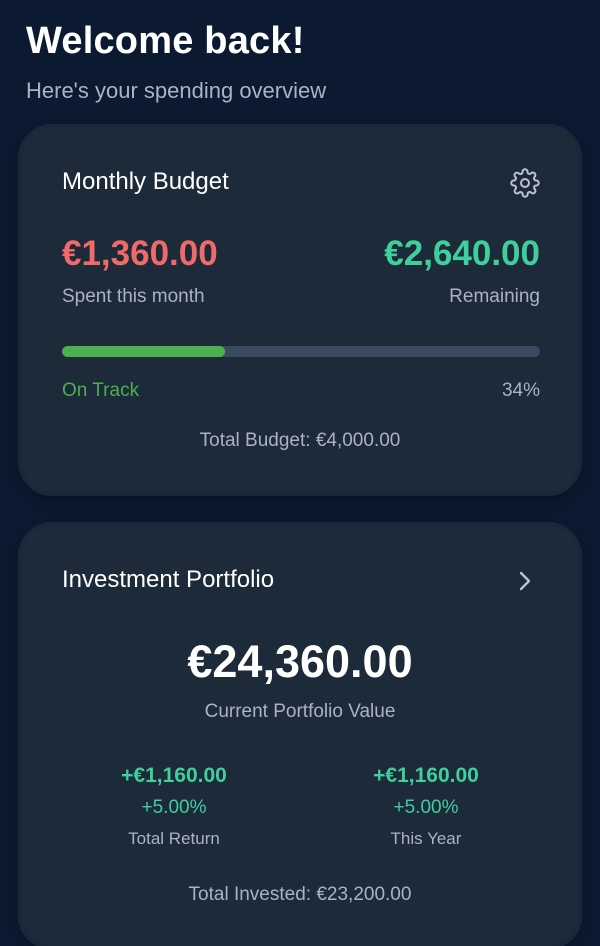 Image resolution: width=600 pixels, height=946 pixels. What do you see at coordinates (174, 775) in the screenshot?
I see `total-return-amount: +€1,160.00` at bounding box center [174, 775].